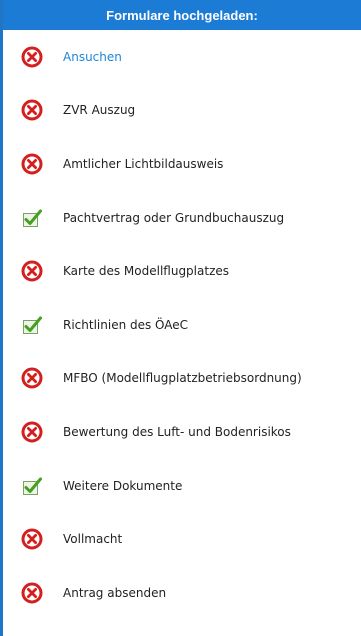 Image resolution: width=361 pixels, height=636 pixels. What do you see at coordinates (182, 539) in the screenshot?
I see `list-item-vollmacht: Vollmacht` at bounding box center [182, 539].